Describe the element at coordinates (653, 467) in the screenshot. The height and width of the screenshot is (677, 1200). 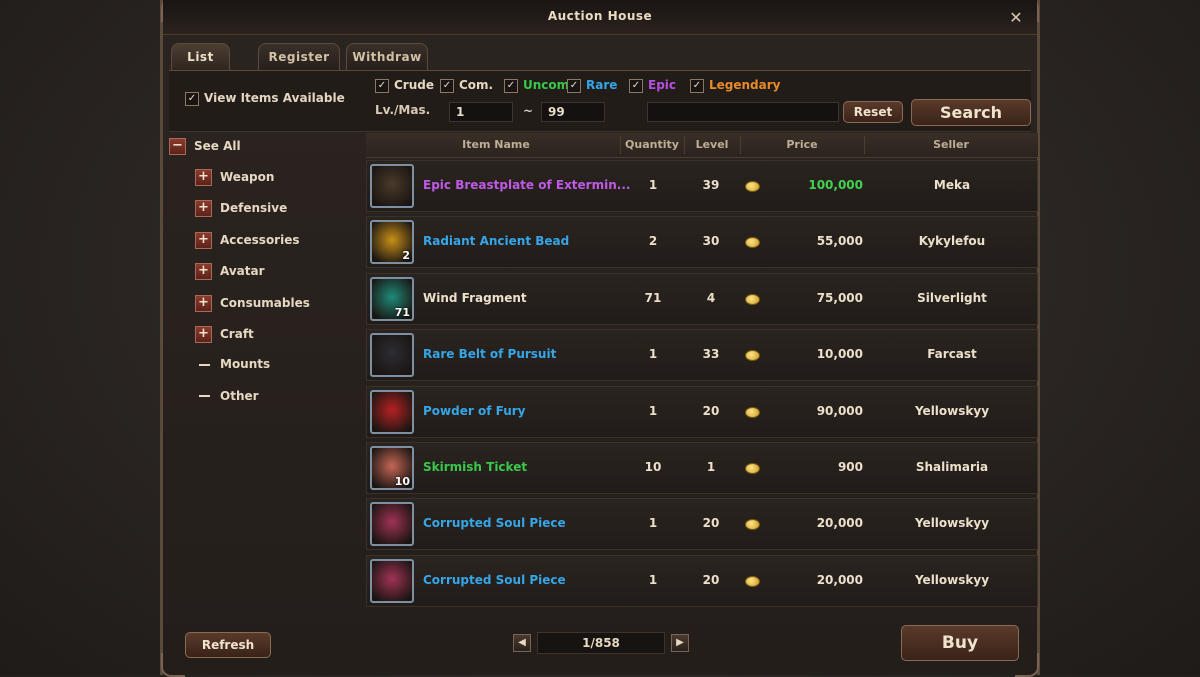
I see `item-quantity: 10` at that location.